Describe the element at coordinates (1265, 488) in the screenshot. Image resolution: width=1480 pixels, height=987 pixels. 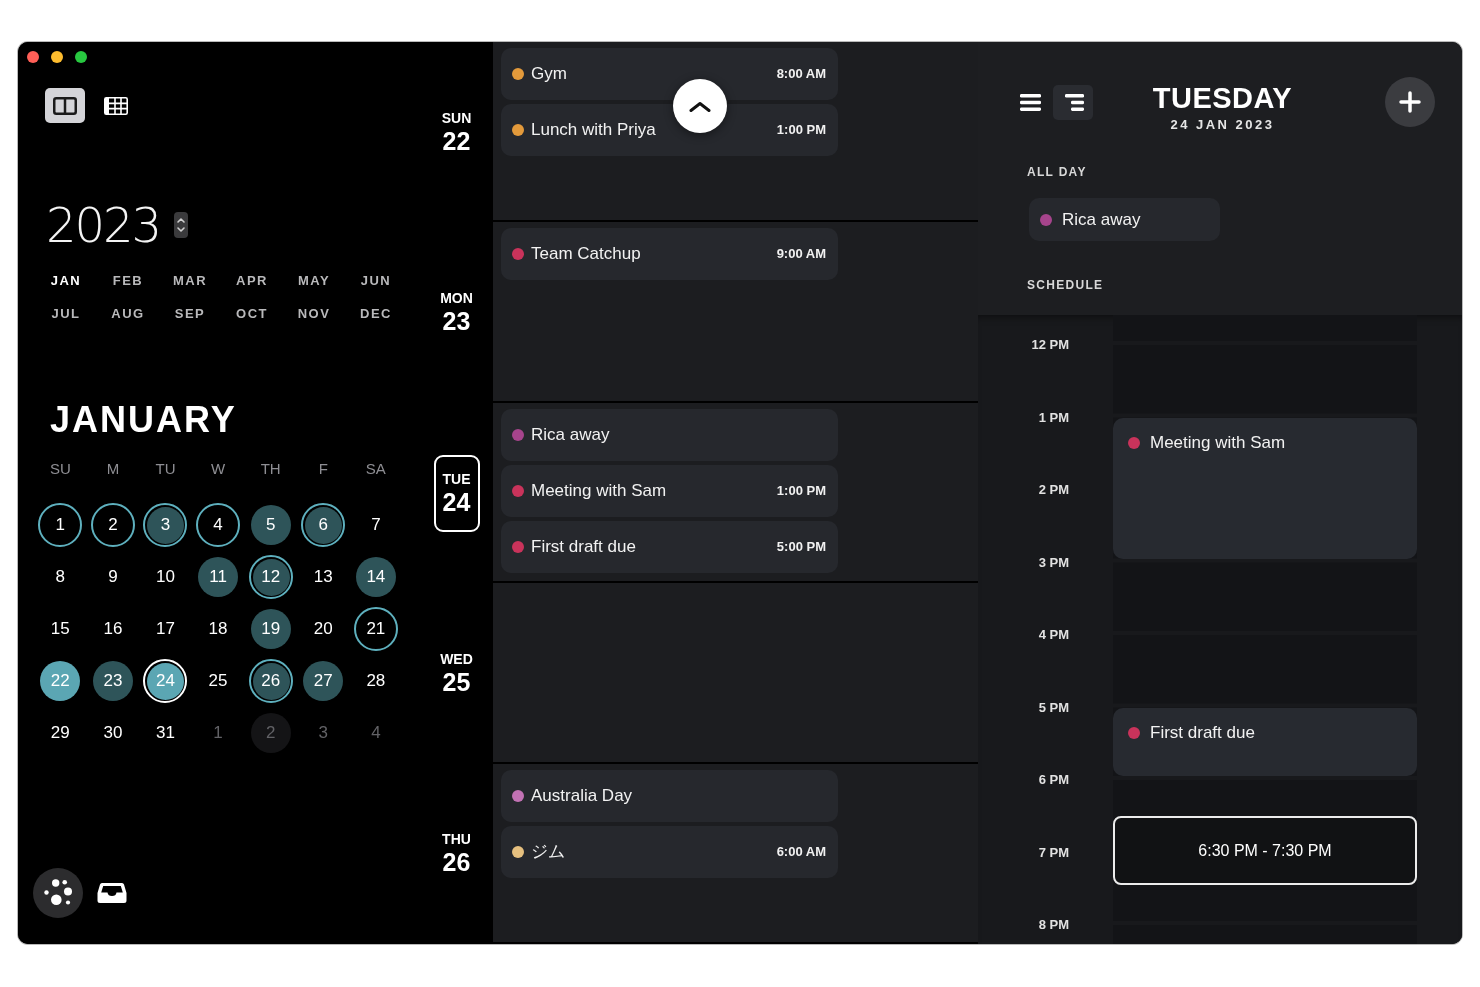
I see `event-card: Meeting with Sam` at that location.